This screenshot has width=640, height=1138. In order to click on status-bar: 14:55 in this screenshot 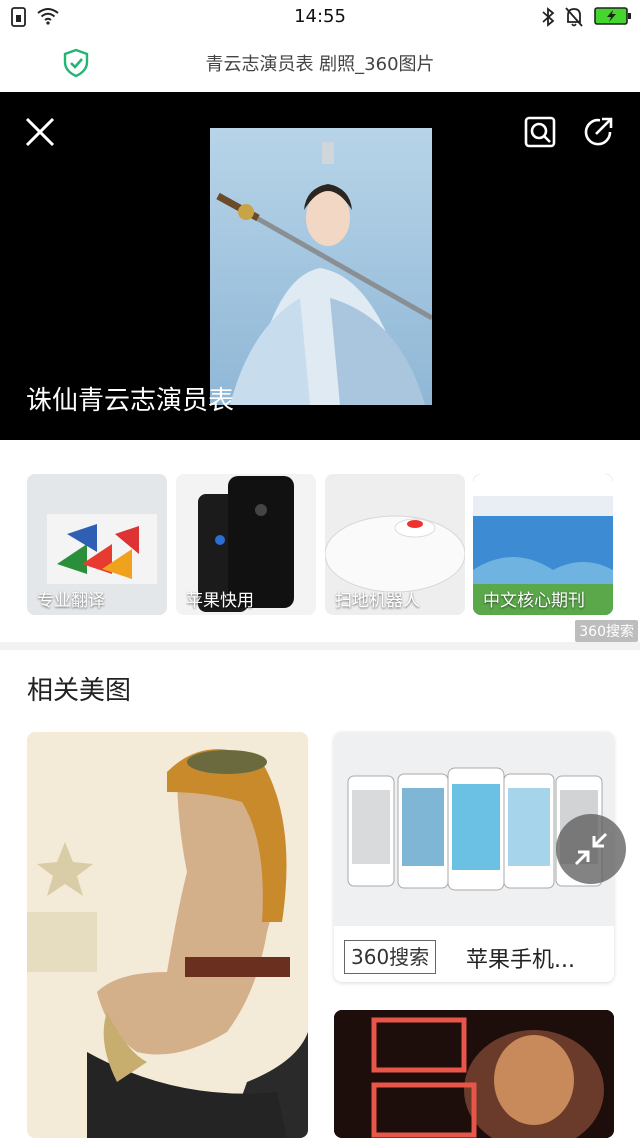, I will do `click(320, 18)`.